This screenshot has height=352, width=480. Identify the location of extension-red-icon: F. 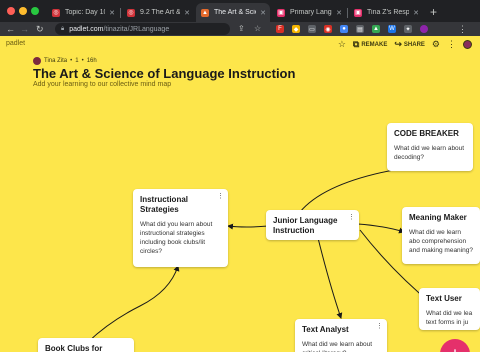
(280, 29).